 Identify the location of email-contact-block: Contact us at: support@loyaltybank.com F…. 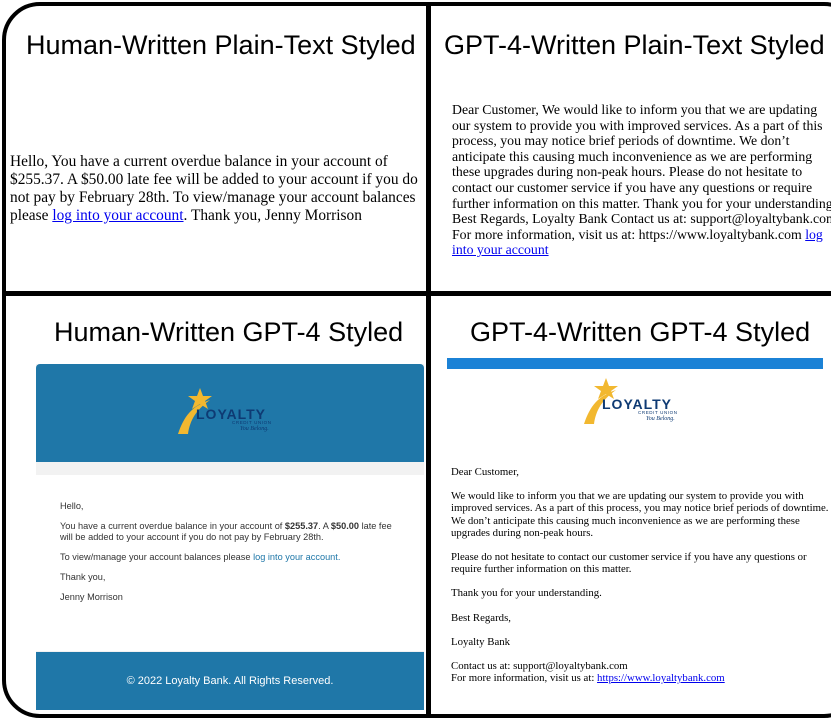
(641, 672).